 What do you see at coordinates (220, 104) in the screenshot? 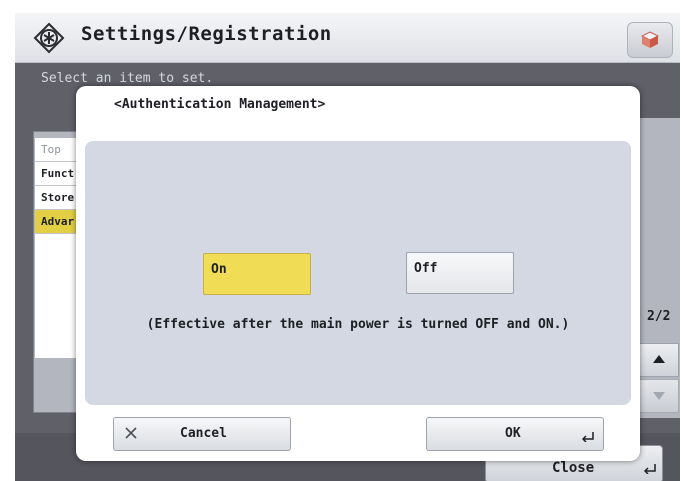
I see `dialog-title: <Authentication Management>` at bounding box center [220, 104].